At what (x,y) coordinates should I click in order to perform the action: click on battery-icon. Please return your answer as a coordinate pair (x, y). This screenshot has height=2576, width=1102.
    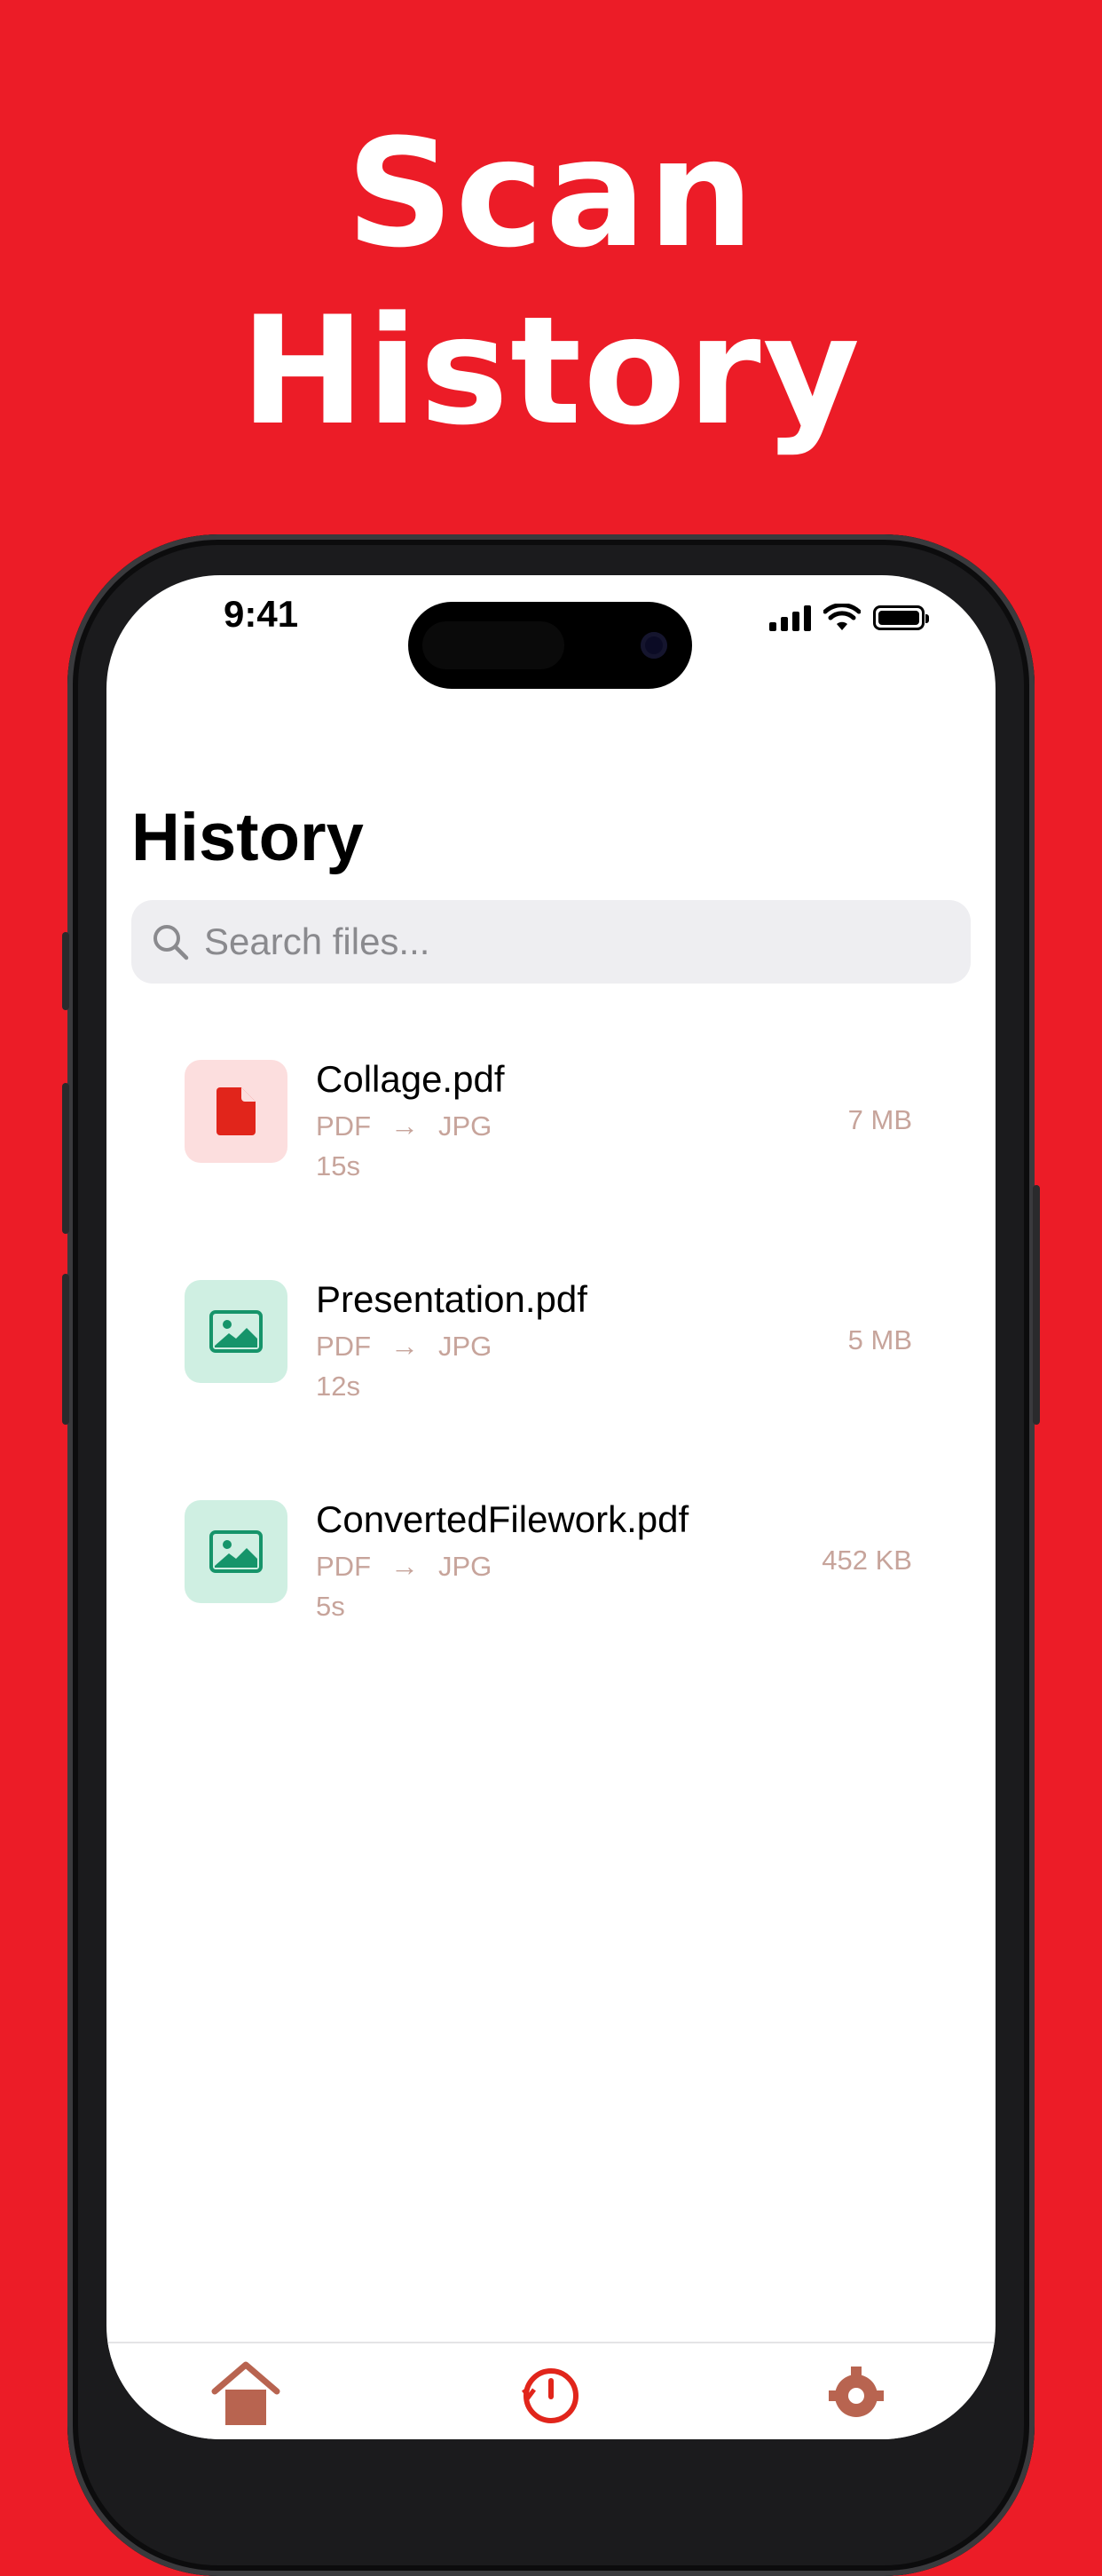
    Looking at the image, I should click on (901, 617).